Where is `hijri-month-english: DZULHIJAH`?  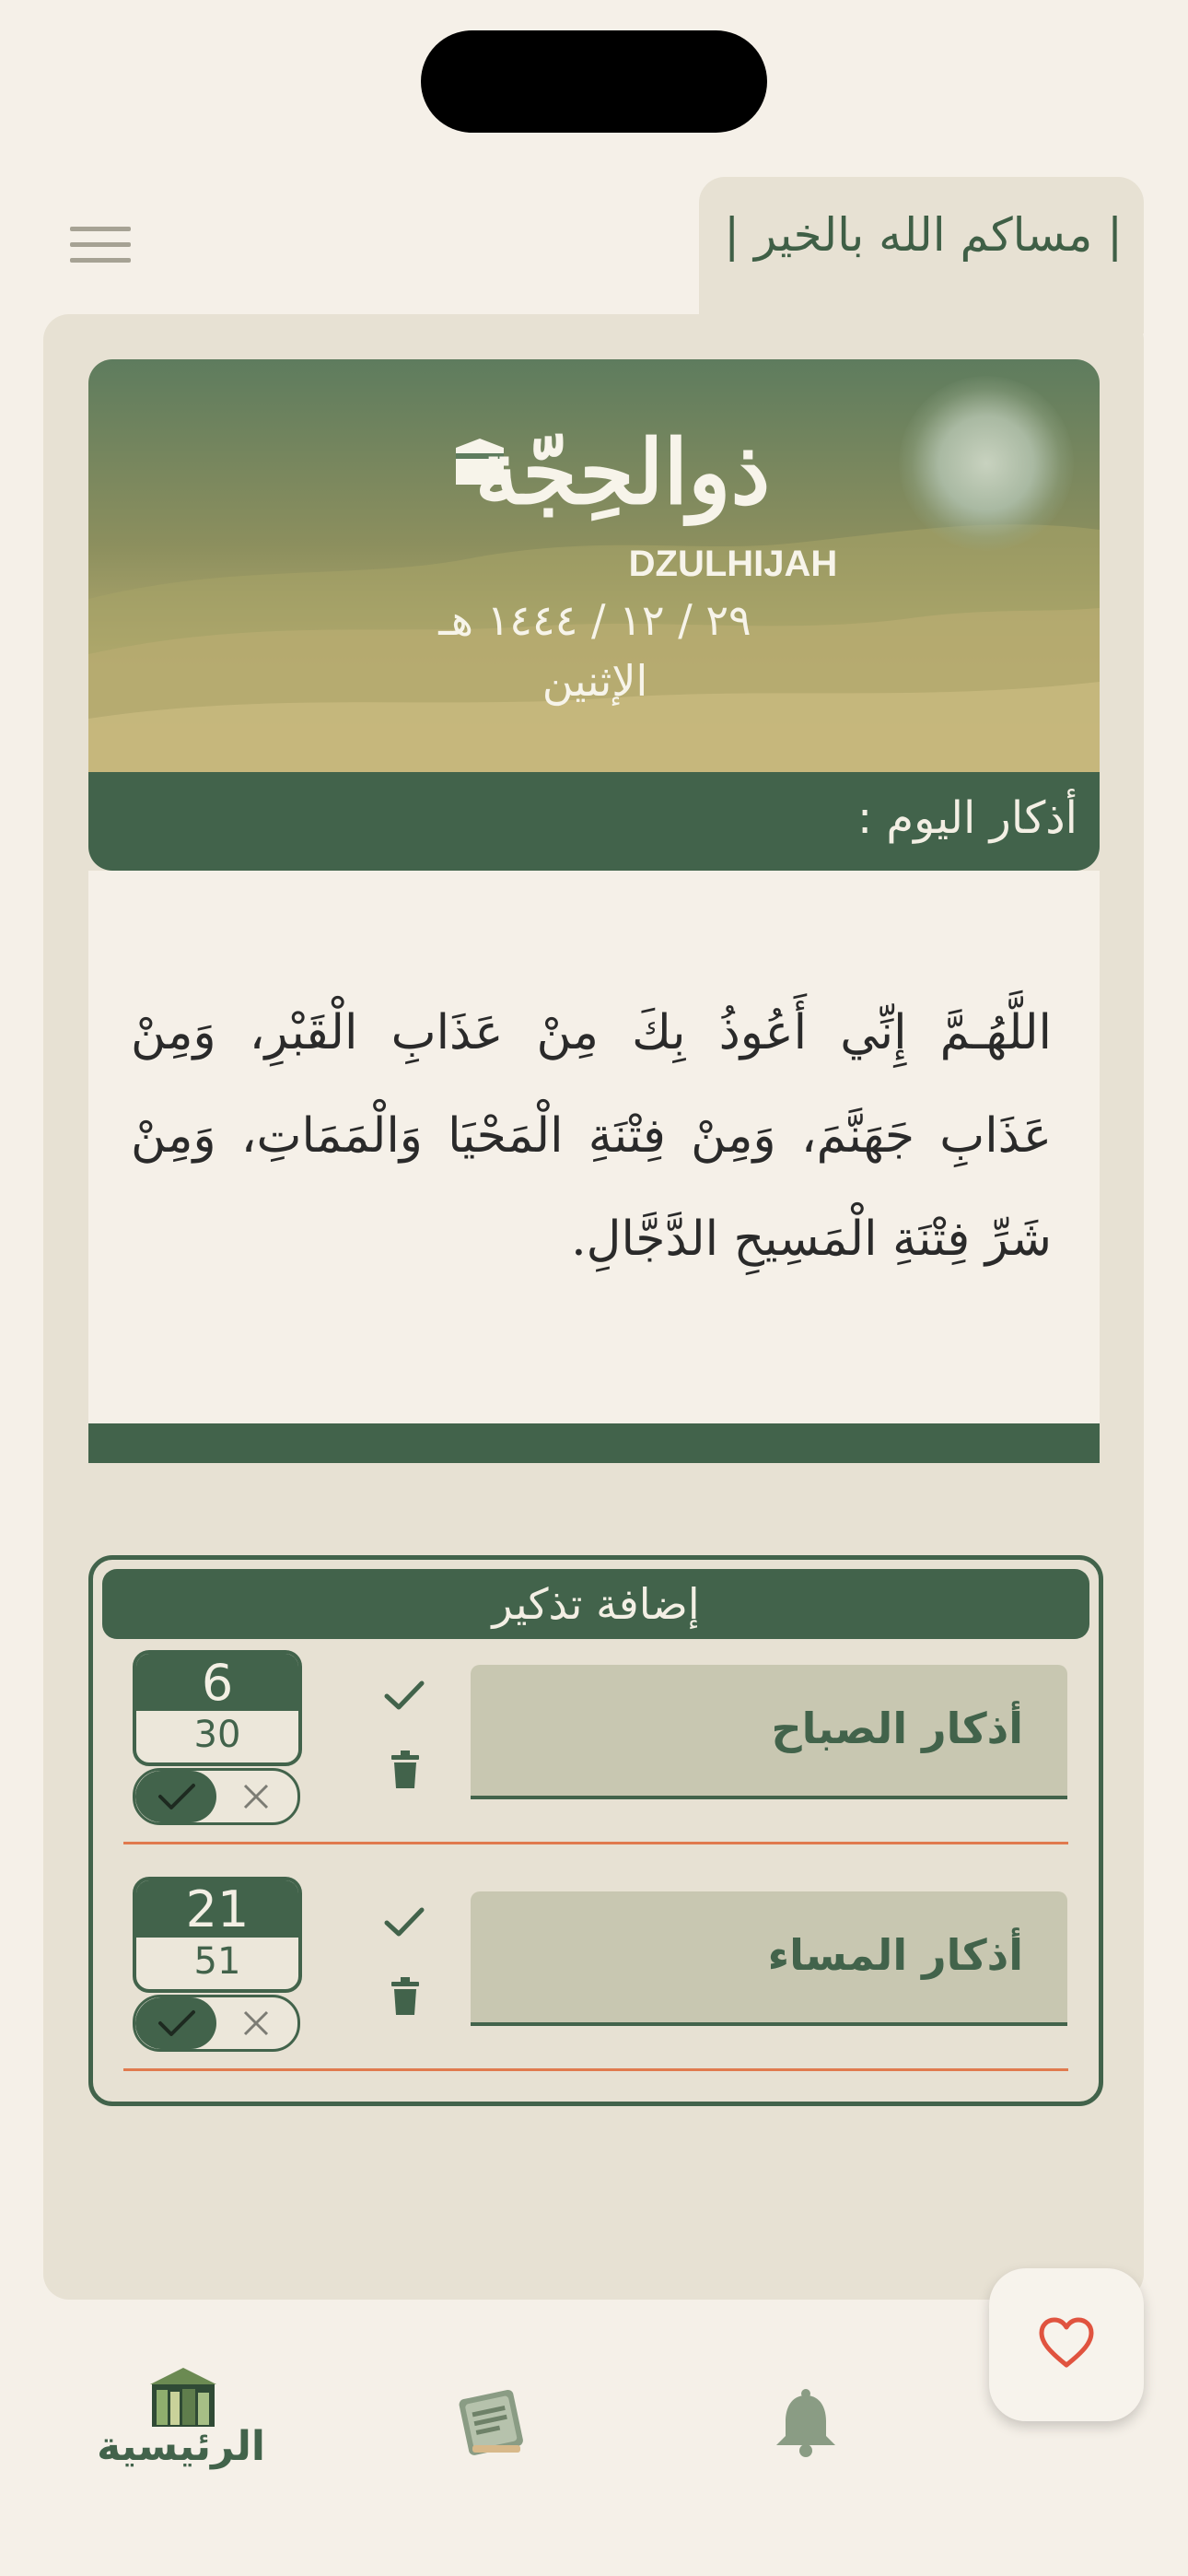 hijri-month-english: DZULHIJAH is located at coordinates (733, 564).